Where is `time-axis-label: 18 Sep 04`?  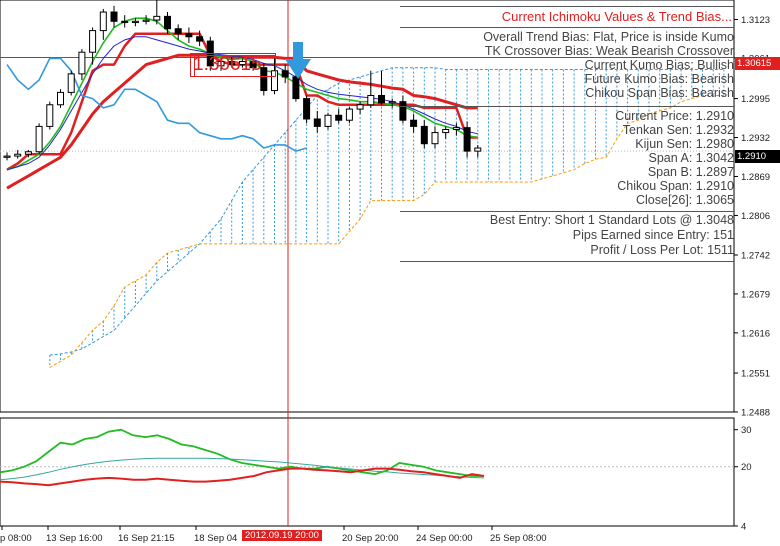 time-axis-label: 18 Sep 04 is located at coordinates (215, 538).